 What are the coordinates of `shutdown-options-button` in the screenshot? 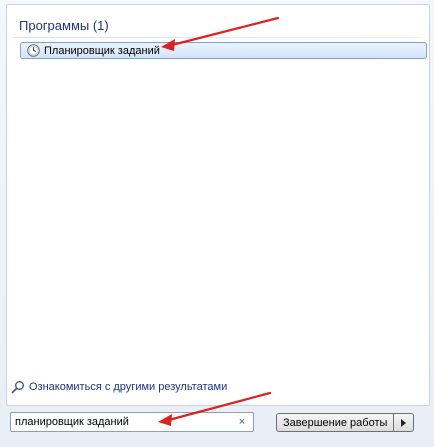 It's located at (404, 422).